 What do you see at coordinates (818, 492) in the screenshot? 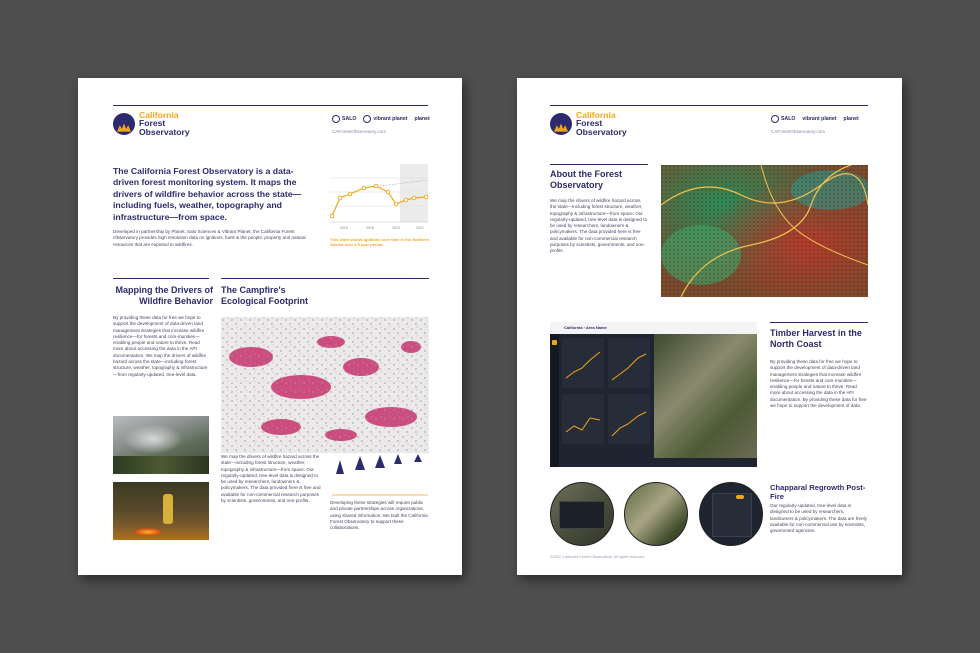
I see `chaparral-title: Chapparal Regrowth Post-Fire` at bounding box center [818, 492].